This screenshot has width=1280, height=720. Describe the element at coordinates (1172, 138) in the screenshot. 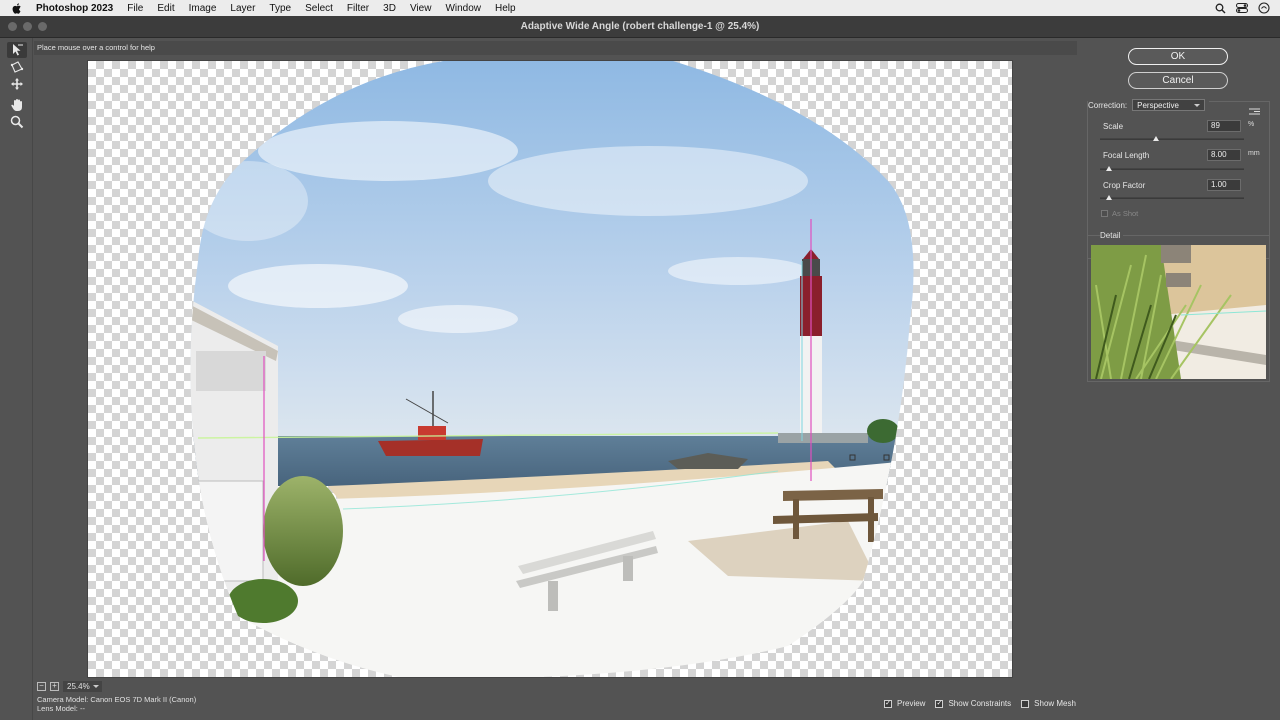

I see `scale-slider` at that location.